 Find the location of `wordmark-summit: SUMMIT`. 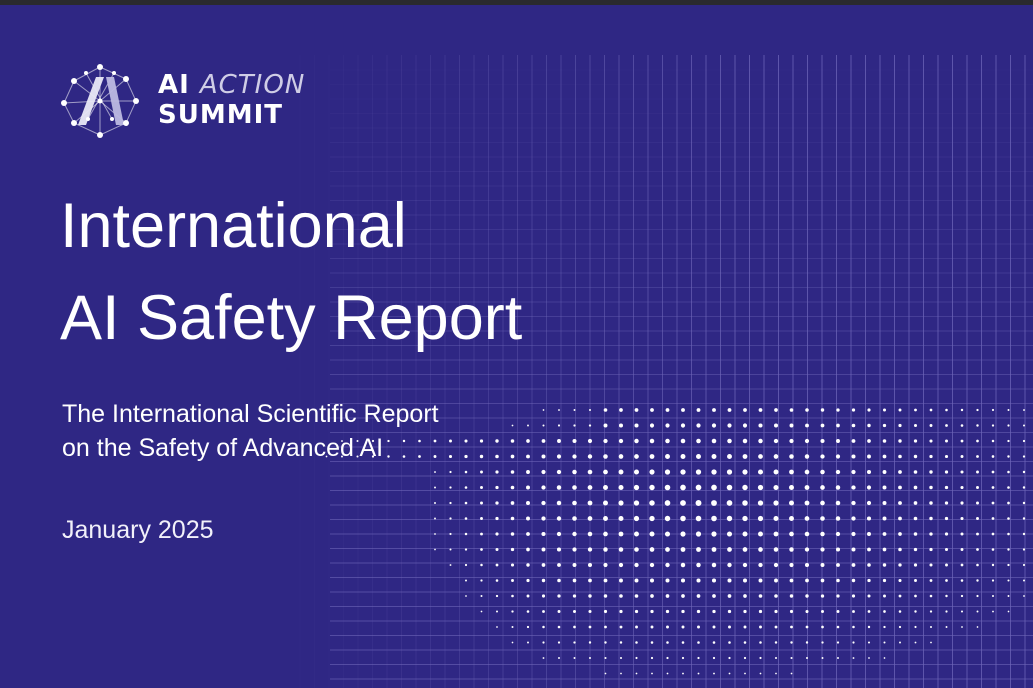

wordmark-summit: SUMMIT is located at coordinates (220, 115).